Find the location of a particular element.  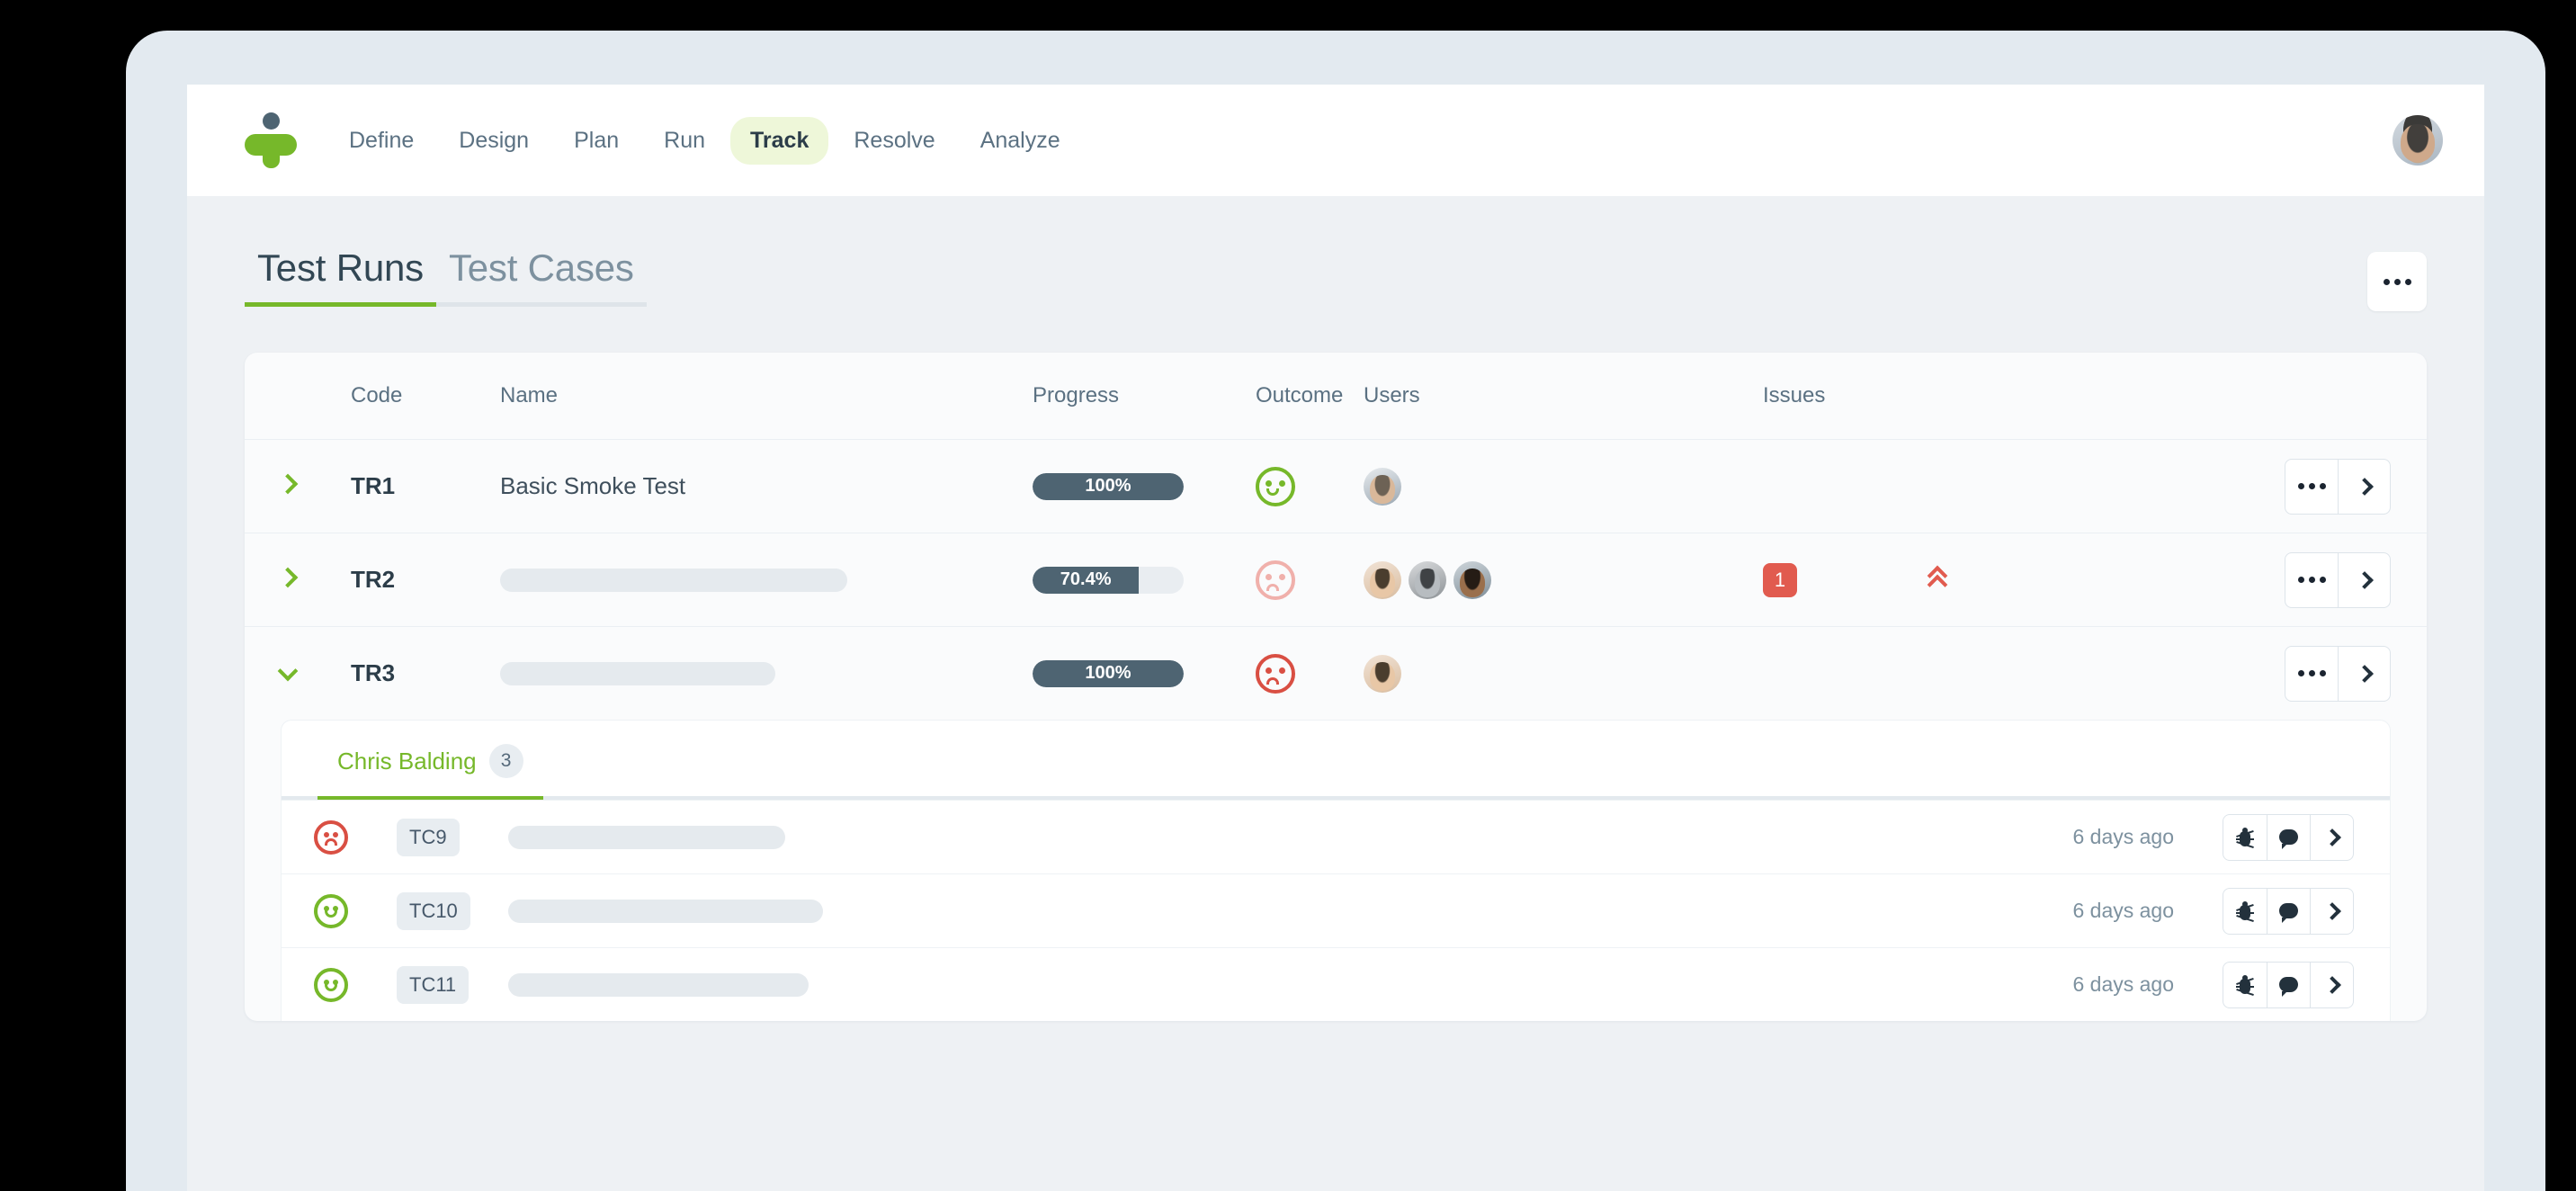

row-progress: 100% is located at coordinates (1144, 486).